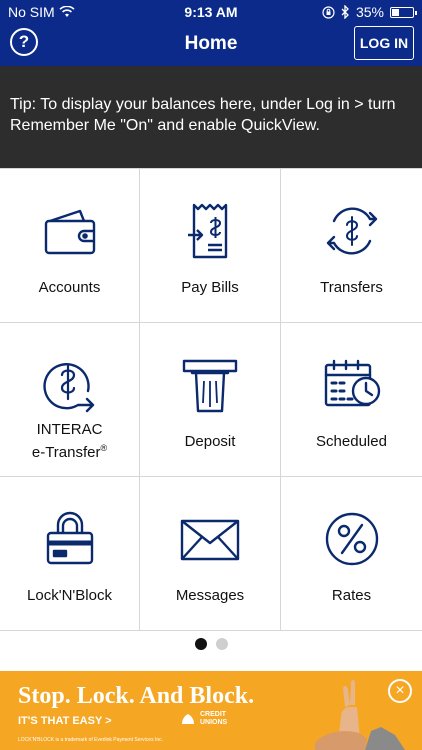 The height and width of the screenshot is (750, 422). What do you see at coordinates (210, 386) in the screenshot?
I see `deposit-icon` at bounding box center [210, 386].